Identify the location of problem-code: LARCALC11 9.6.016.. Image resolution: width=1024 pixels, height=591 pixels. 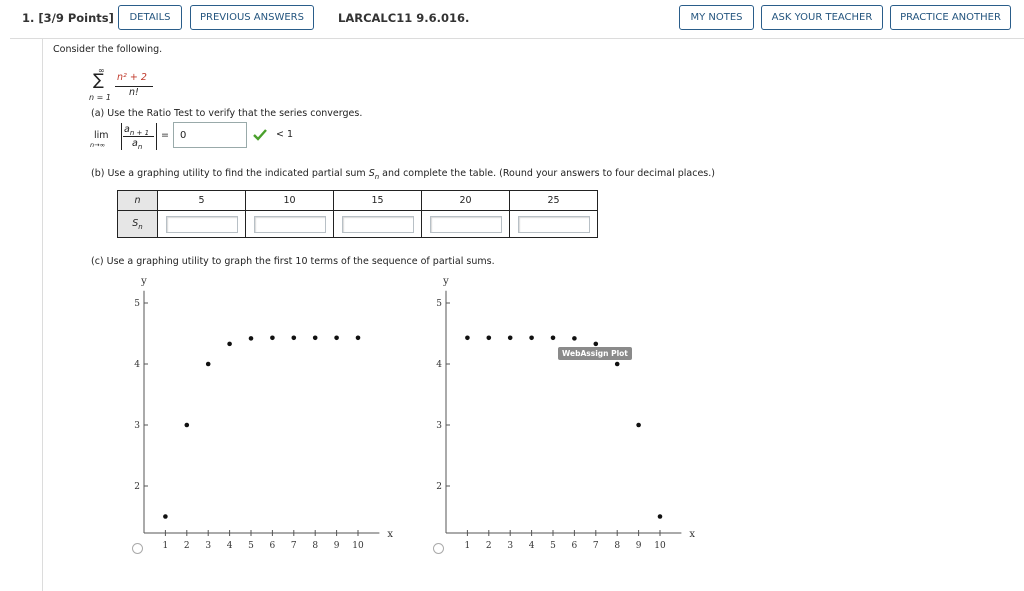
(404, 18).